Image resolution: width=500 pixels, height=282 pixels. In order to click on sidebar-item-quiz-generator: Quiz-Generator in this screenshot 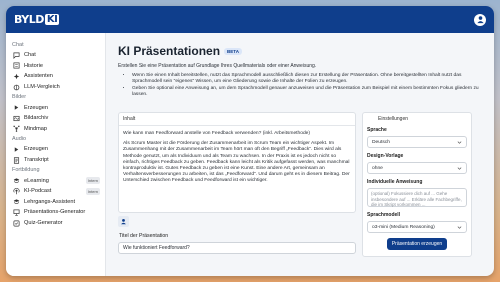, I will do `click(55, 223)`.